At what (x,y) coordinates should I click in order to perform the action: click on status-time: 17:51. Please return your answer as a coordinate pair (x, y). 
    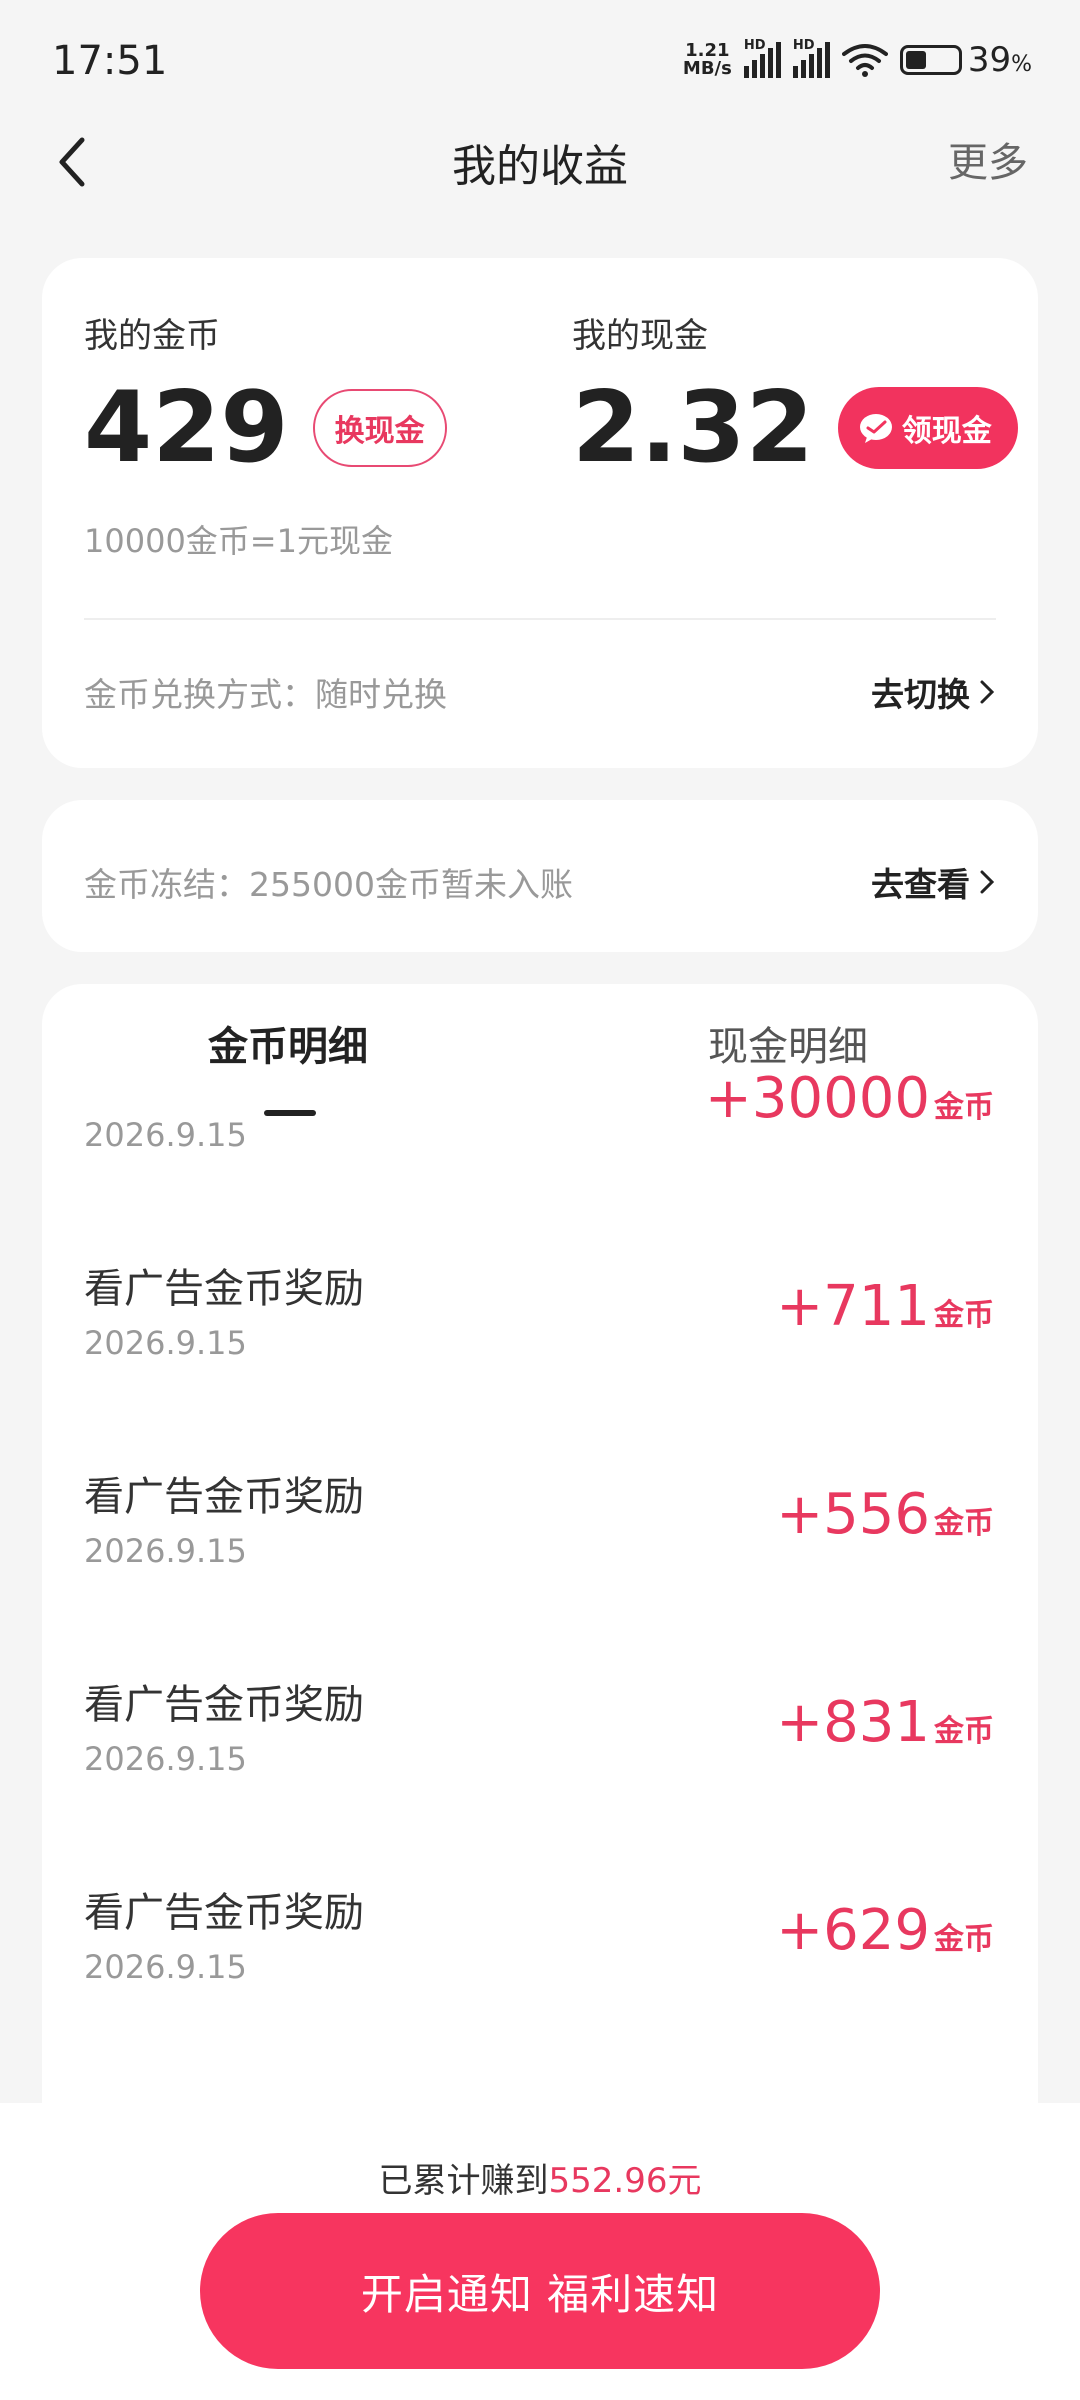
    Looking at the image, I should click on (110, 61).